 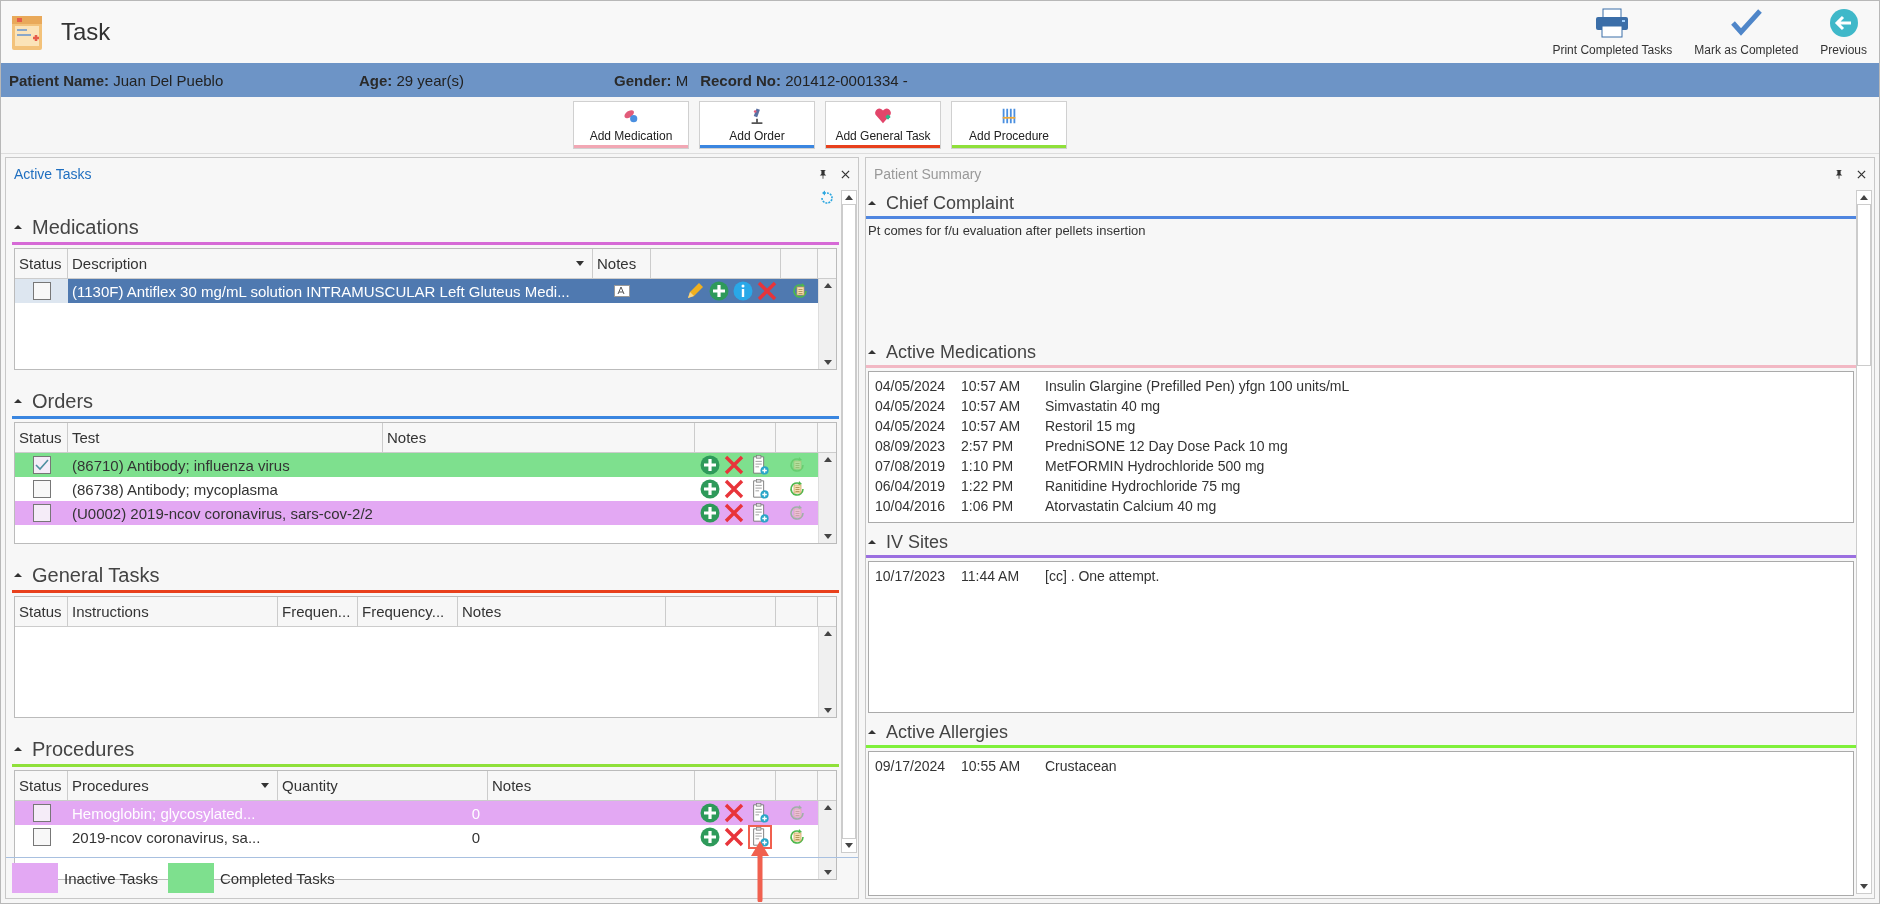 I want to click on pills-icon, so click(x=631, y=116).